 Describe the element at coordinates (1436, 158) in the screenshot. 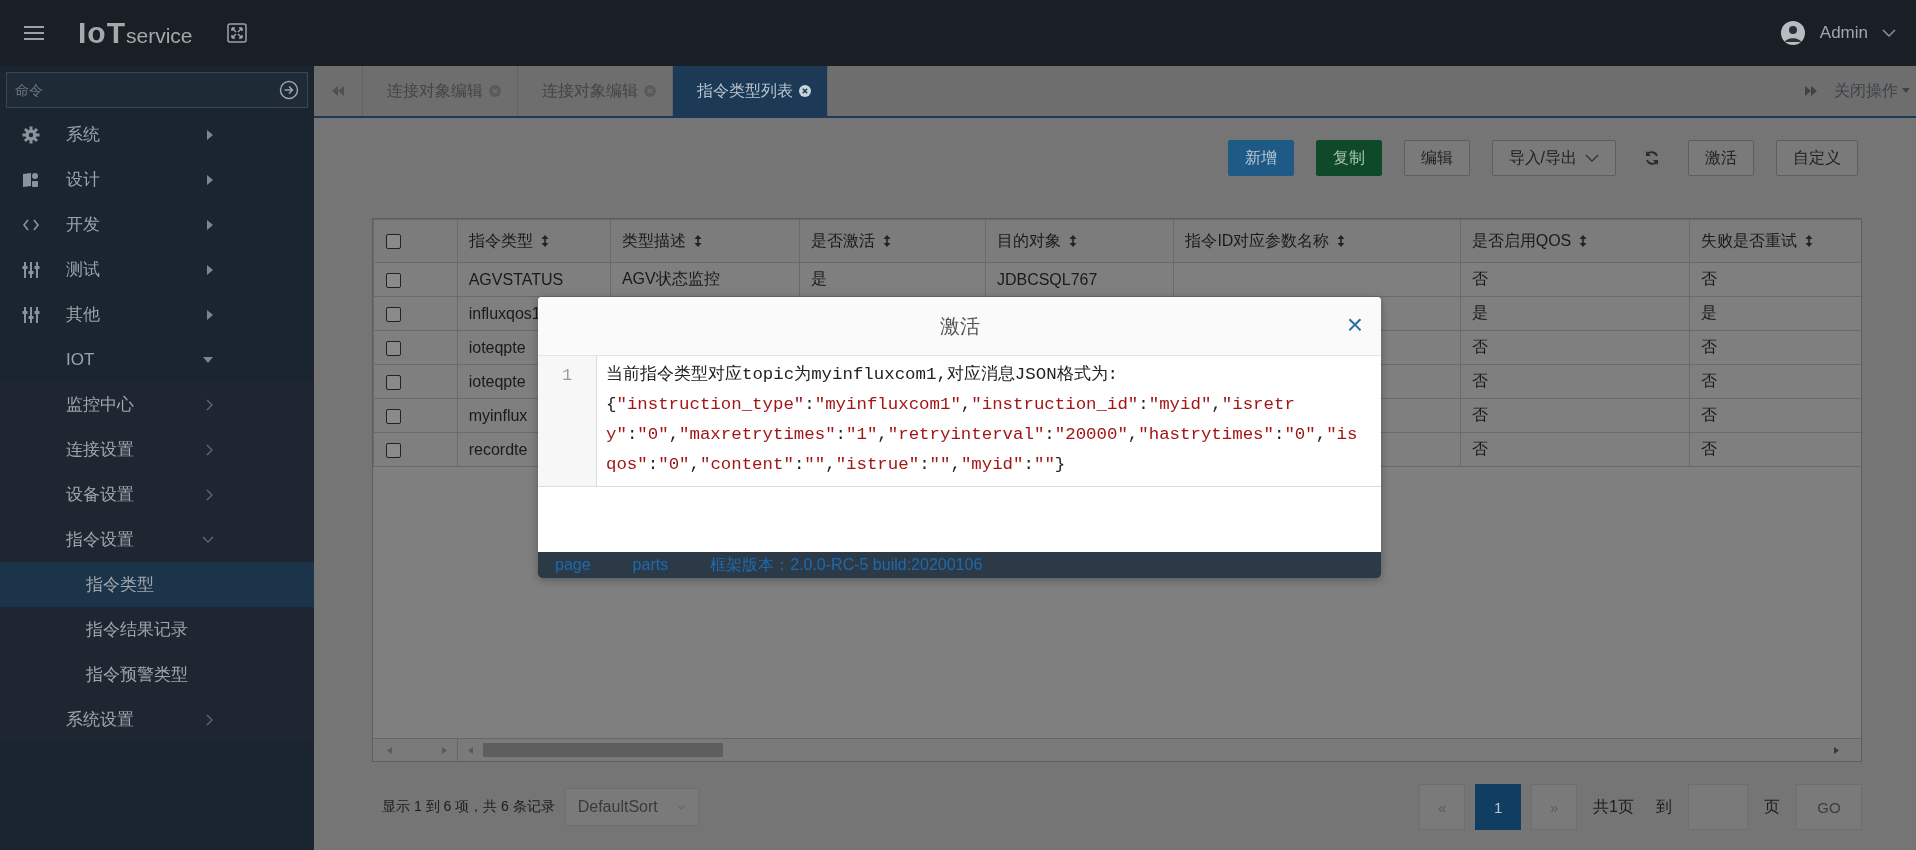

I see `toolbar-button: 编辑` at that location.